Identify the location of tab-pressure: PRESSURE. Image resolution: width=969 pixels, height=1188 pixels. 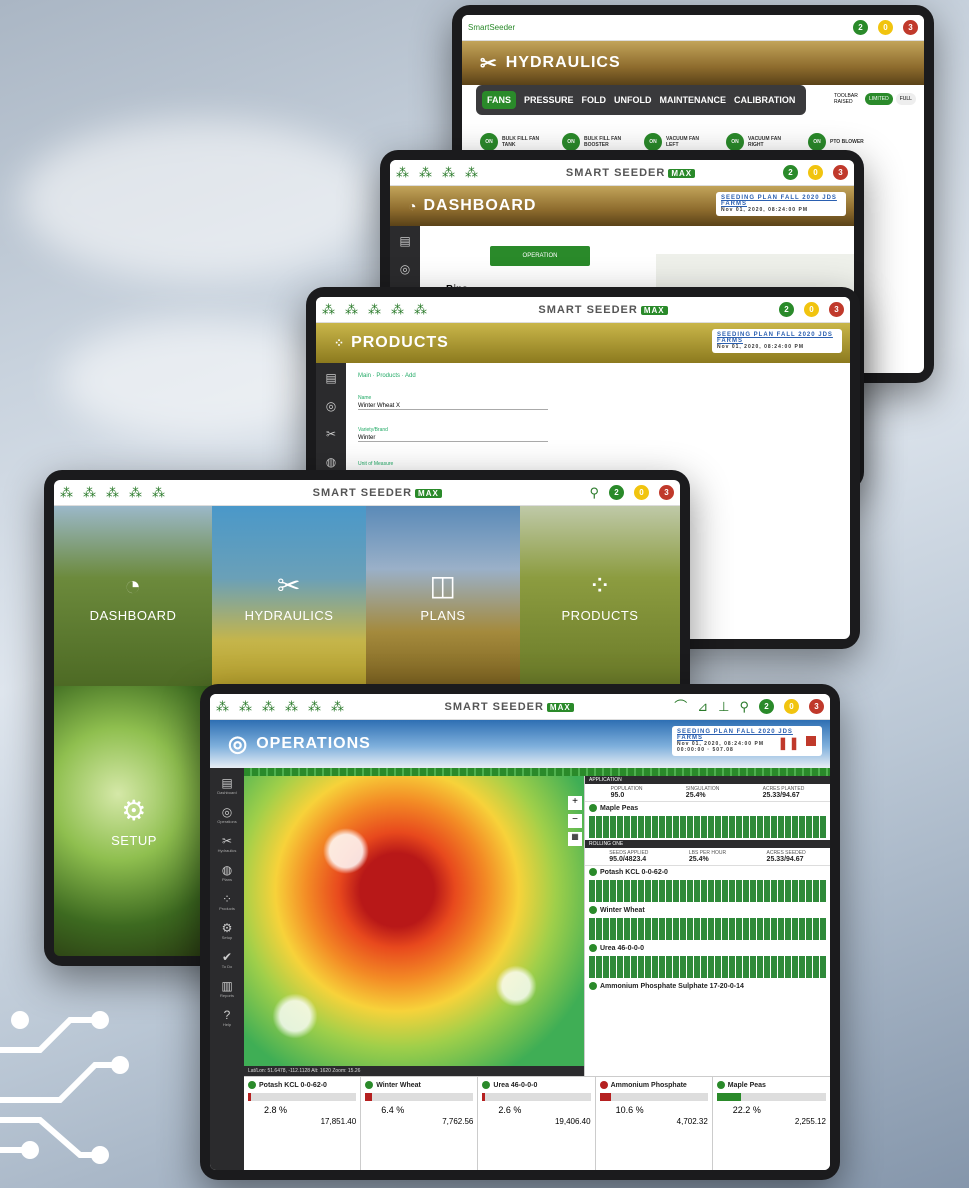
(549, 100).